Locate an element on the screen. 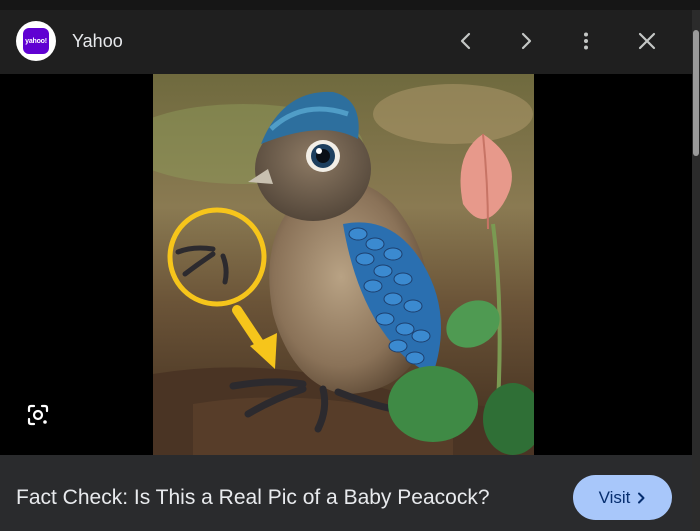 Image resolution: width=700 pixels, height=531 pixels. visit-button-label: Visit is located at coordinates (614, 497).